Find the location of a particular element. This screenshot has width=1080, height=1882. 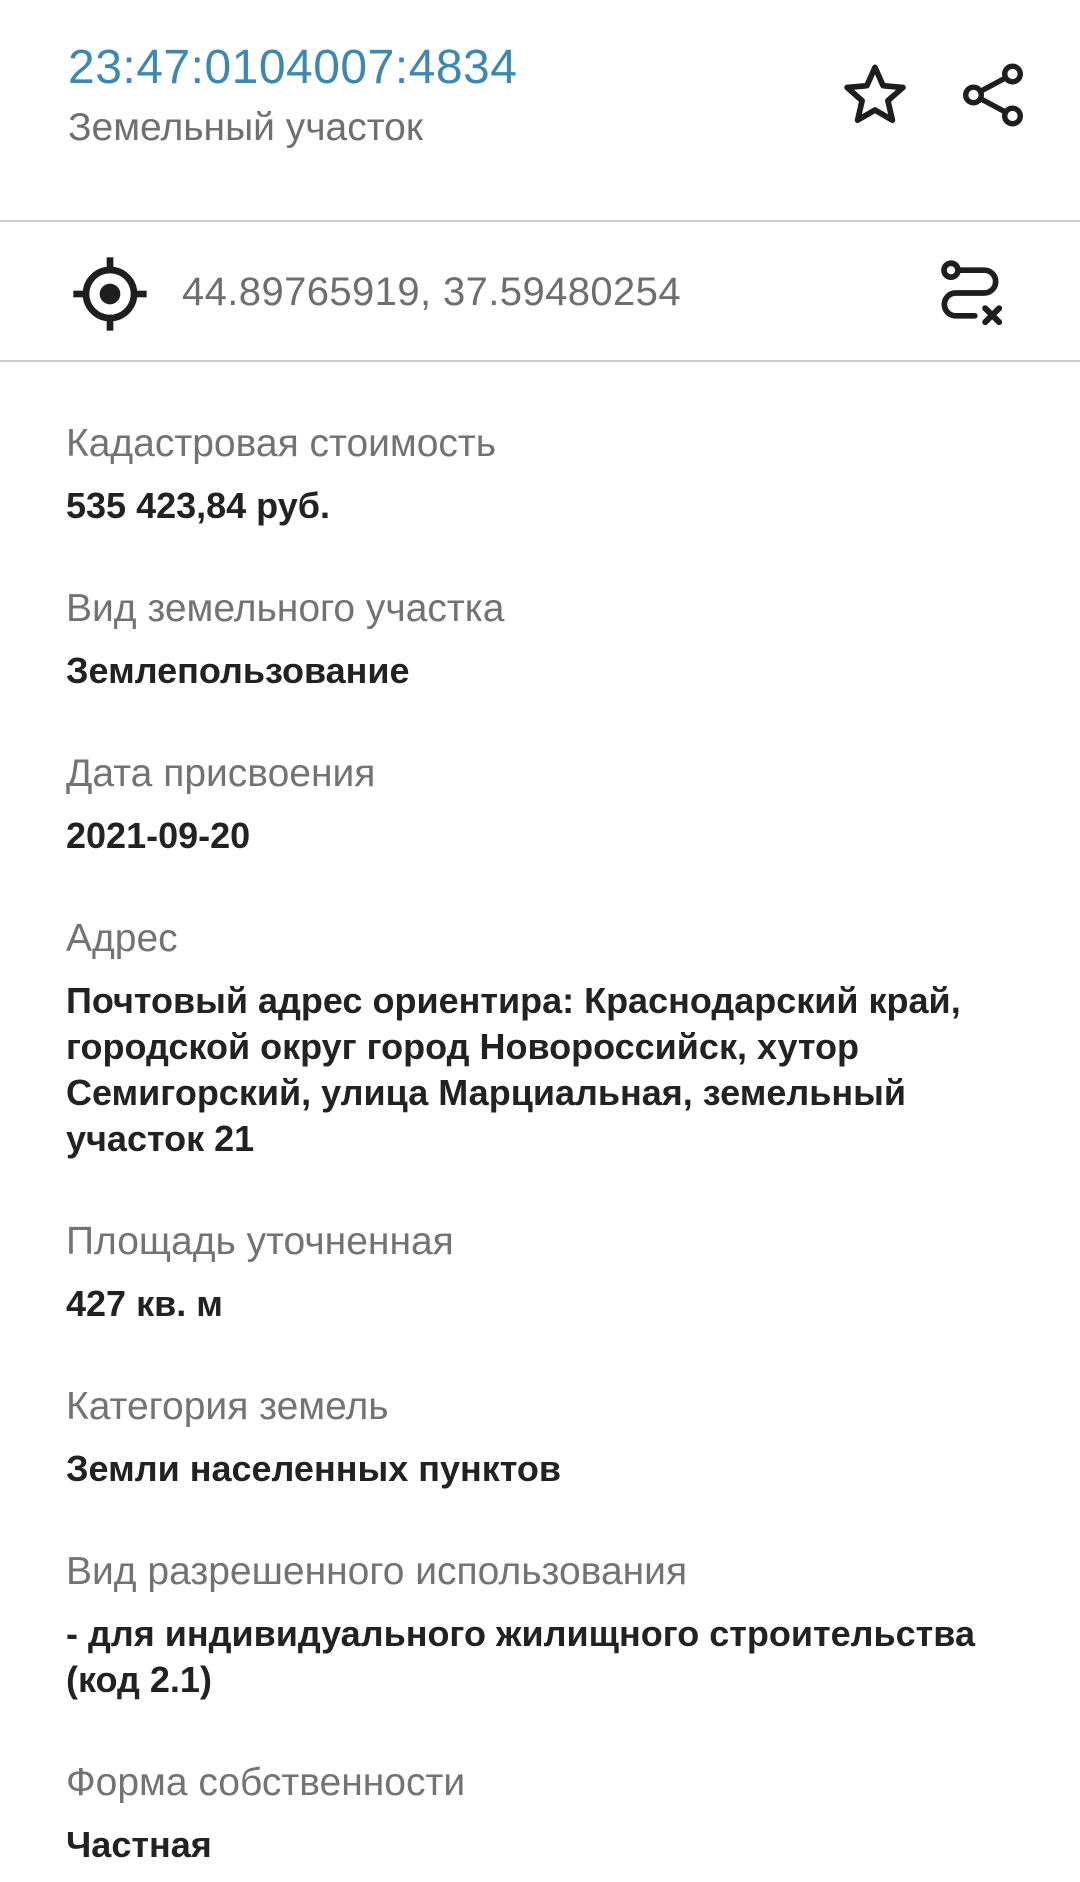

star-outline-icon is located at coordinates (875, 94).